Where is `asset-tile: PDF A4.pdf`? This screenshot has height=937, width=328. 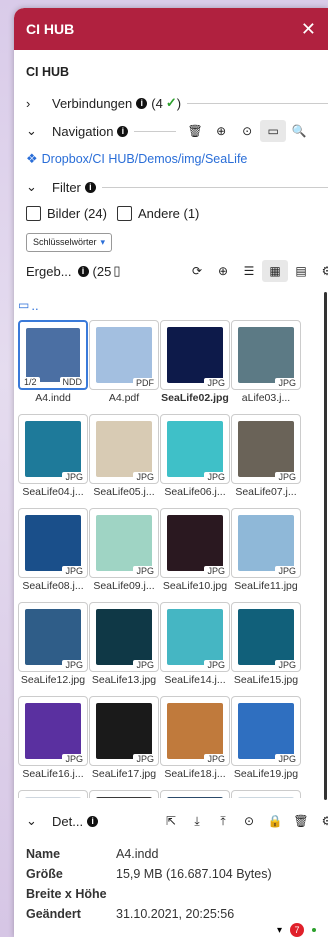
asset-tile: PDF A4.pdf is located at coordinates (124, 362).